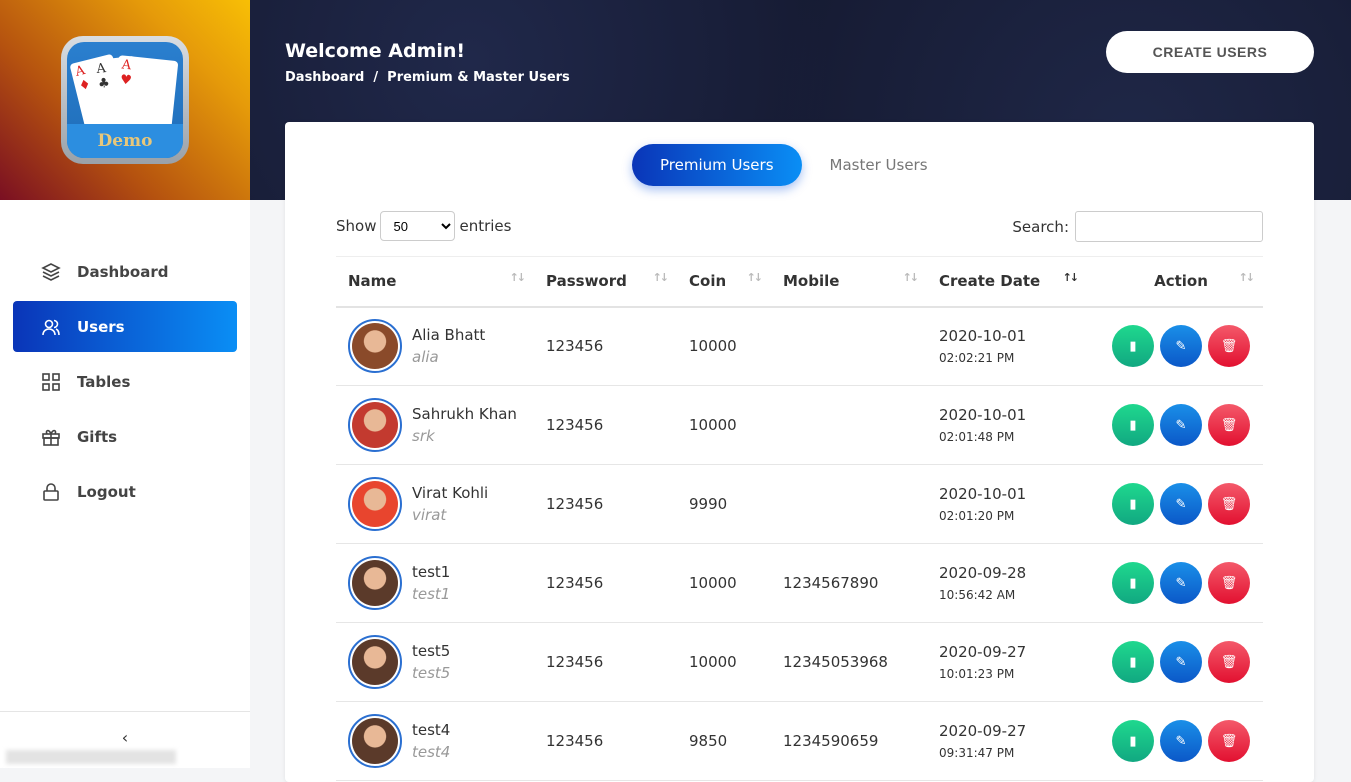 This screenshot has height=782, width=1351. I want to click on column-header-name: Name ↑↓, so click(435, 282).